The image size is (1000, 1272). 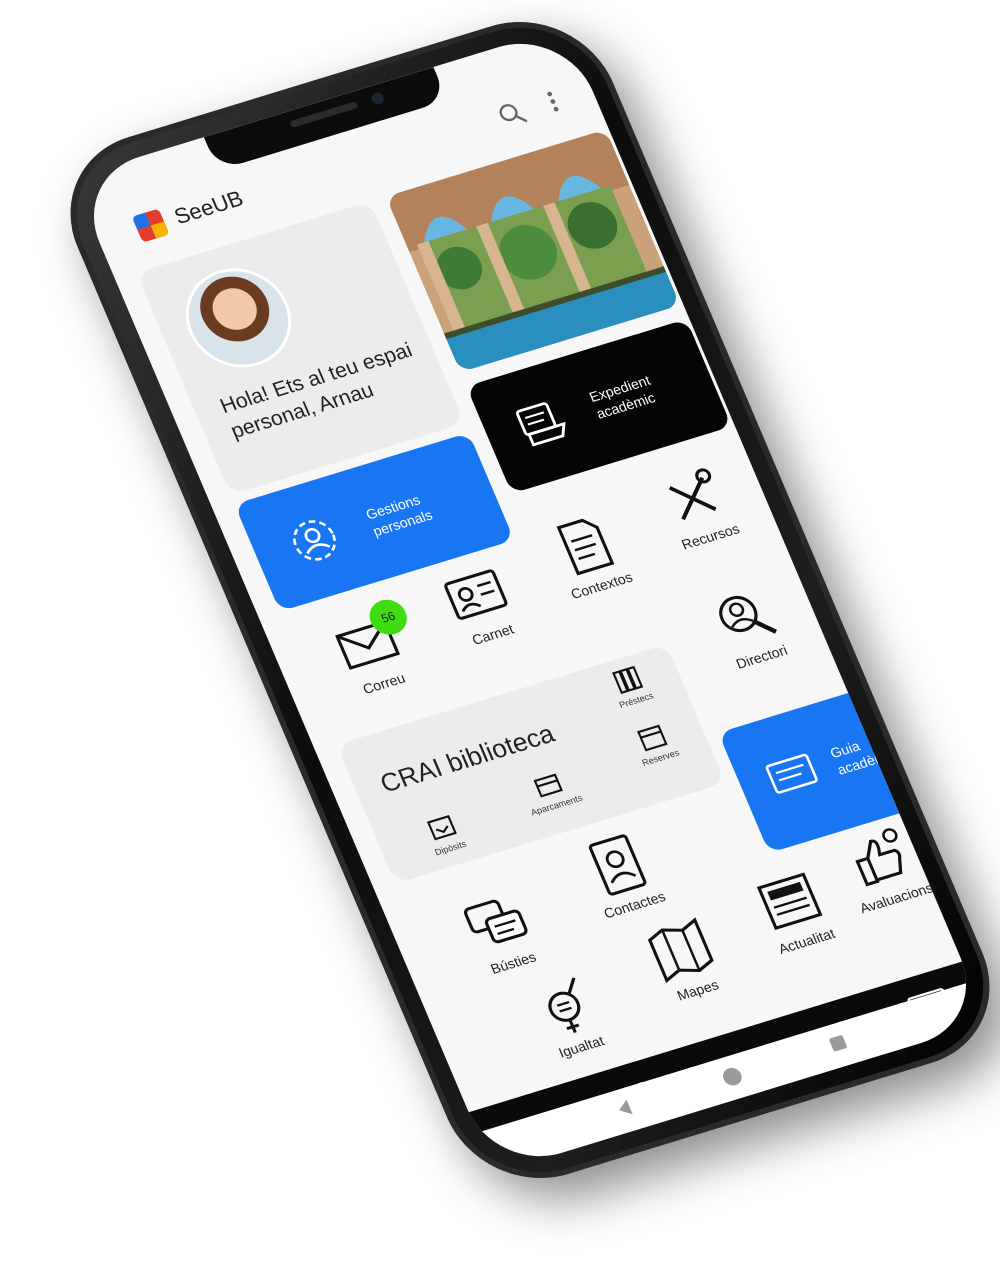 I want to click on home-icon, so click(x=732, y=1076).